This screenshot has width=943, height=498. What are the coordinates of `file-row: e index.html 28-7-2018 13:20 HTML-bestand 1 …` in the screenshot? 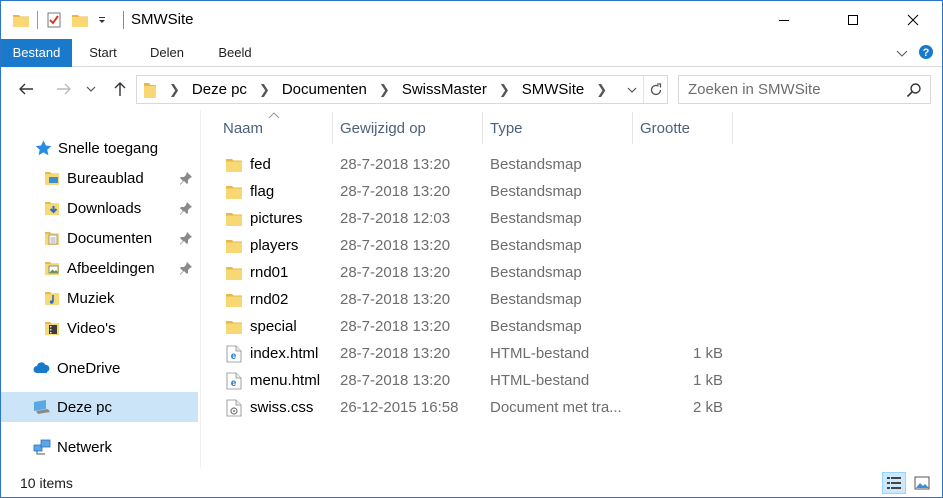 It's located at (571, 353).